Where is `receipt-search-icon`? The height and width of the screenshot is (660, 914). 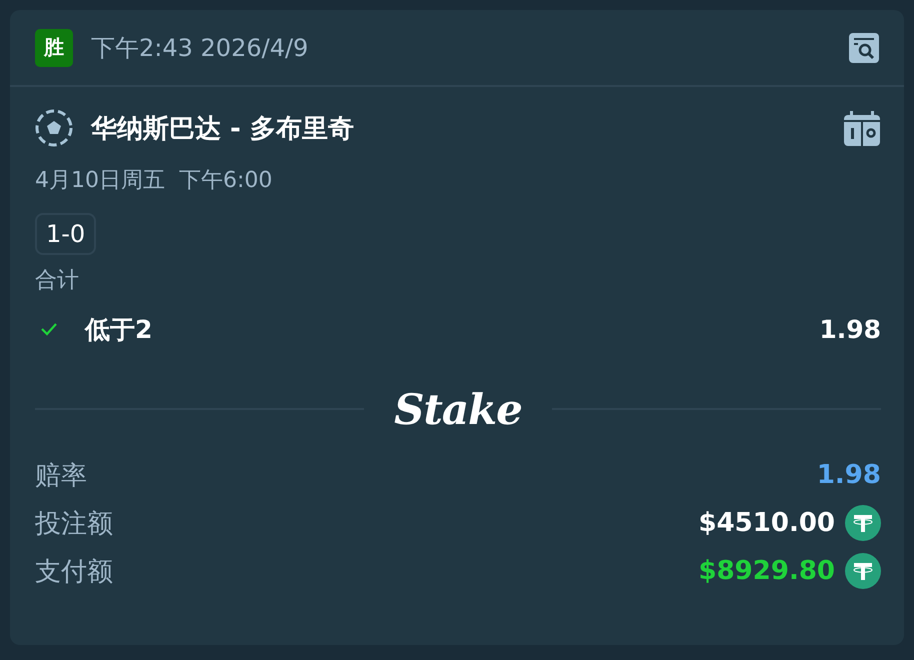
receipt-search-icon is located at coordinates (864, 48).